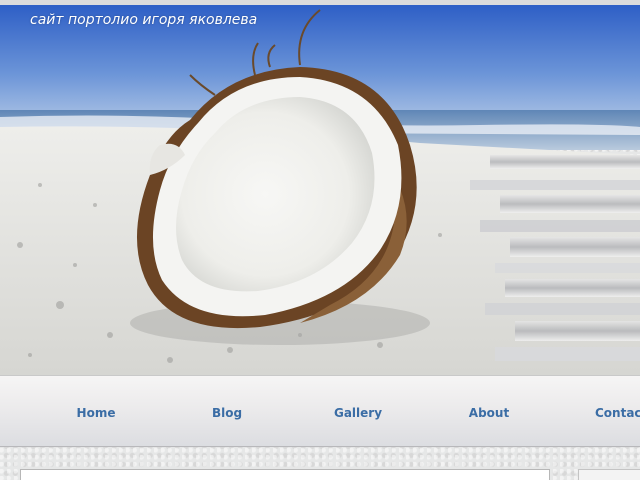 The width and height of the screenshot is (640, 480). What do you see at coordinates (285, 474) in the screenshot?
I see `main-content-panel` at bounding box center [285, 474].